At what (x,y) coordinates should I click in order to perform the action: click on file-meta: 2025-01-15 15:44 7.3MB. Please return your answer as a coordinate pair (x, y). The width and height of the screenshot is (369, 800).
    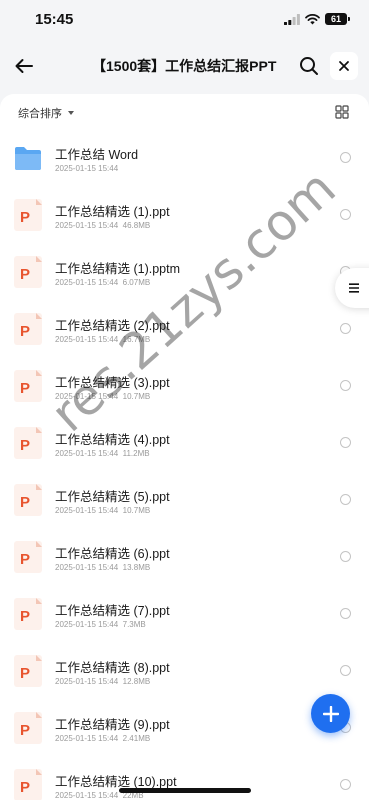
    Looking at the image, I should click on (100, 624).